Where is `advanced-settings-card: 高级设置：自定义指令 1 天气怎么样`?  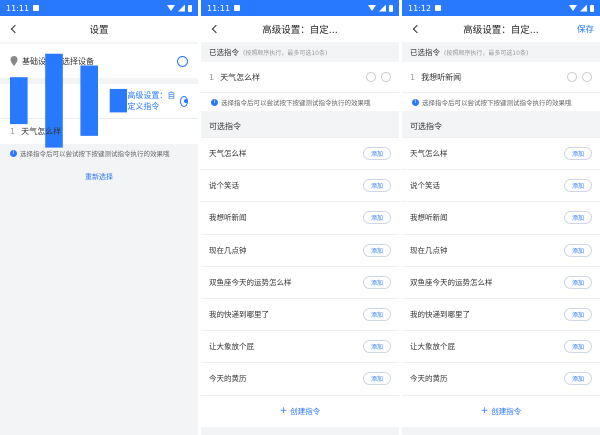
advanced-settings-card: 高级设置：自定义指令 1 天气怎么样 is located at coordinates (99, 101).